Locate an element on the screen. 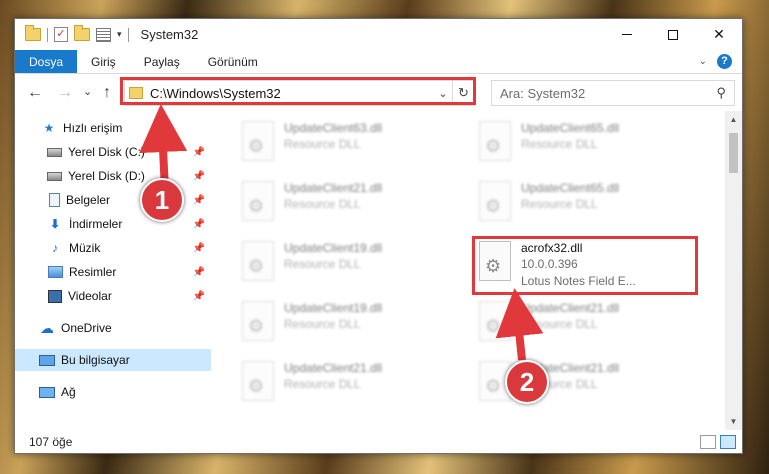  tab-home: Giriş is located at coordinates (103, 61).